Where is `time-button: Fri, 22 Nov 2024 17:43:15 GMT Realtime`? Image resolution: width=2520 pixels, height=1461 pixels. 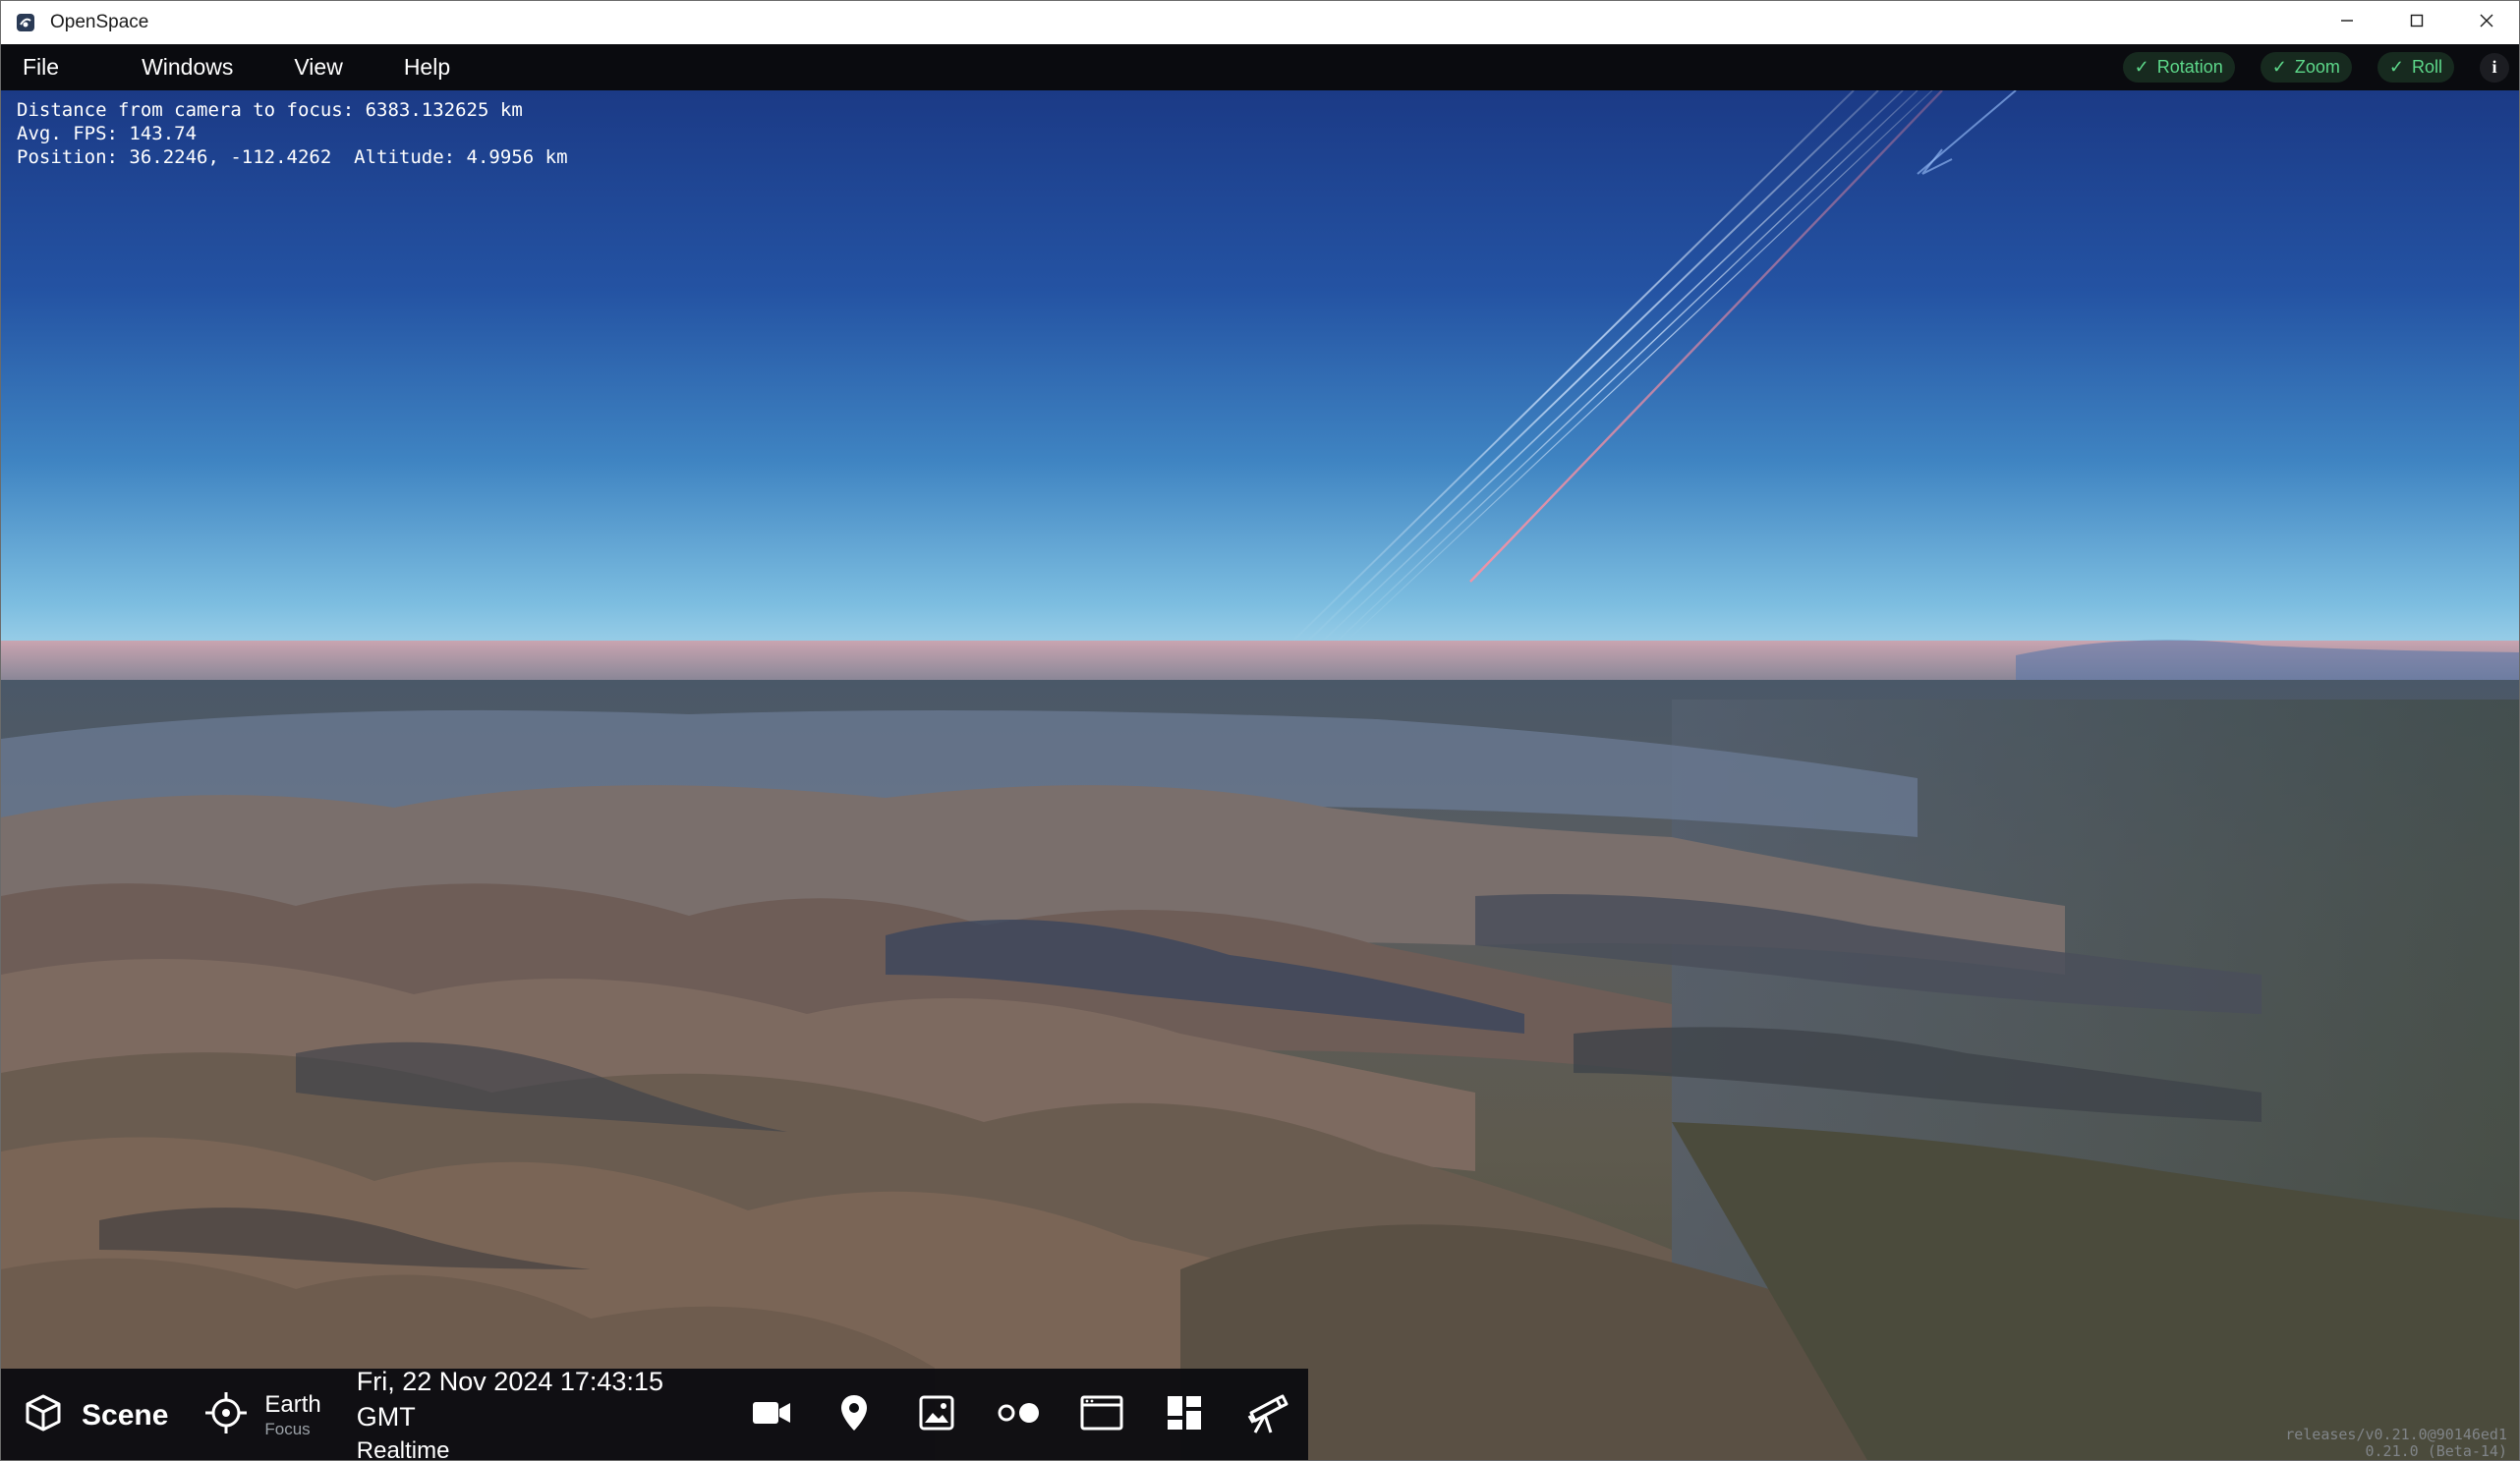
time-button: Fri, 22 Nov 2024 17:43:15 GMT Realtime is located at coordinates (529, 1412).